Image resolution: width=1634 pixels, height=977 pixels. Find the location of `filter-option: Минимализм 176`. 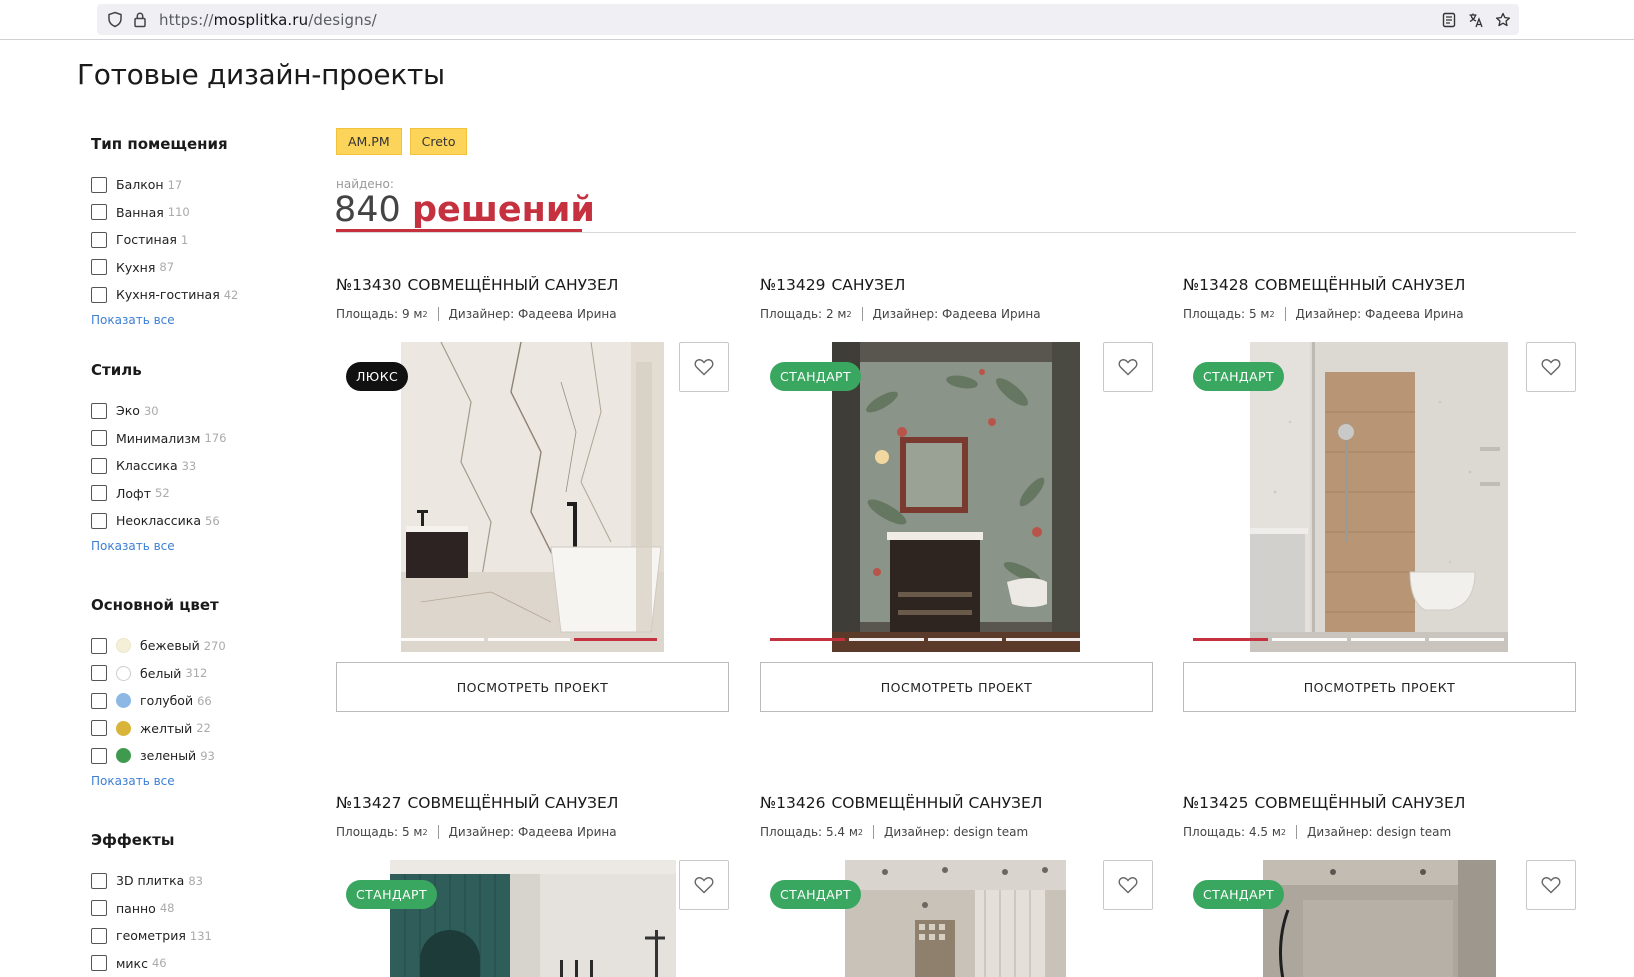

filter-option: Минимализм 176 is located at coordinates (196, 439).